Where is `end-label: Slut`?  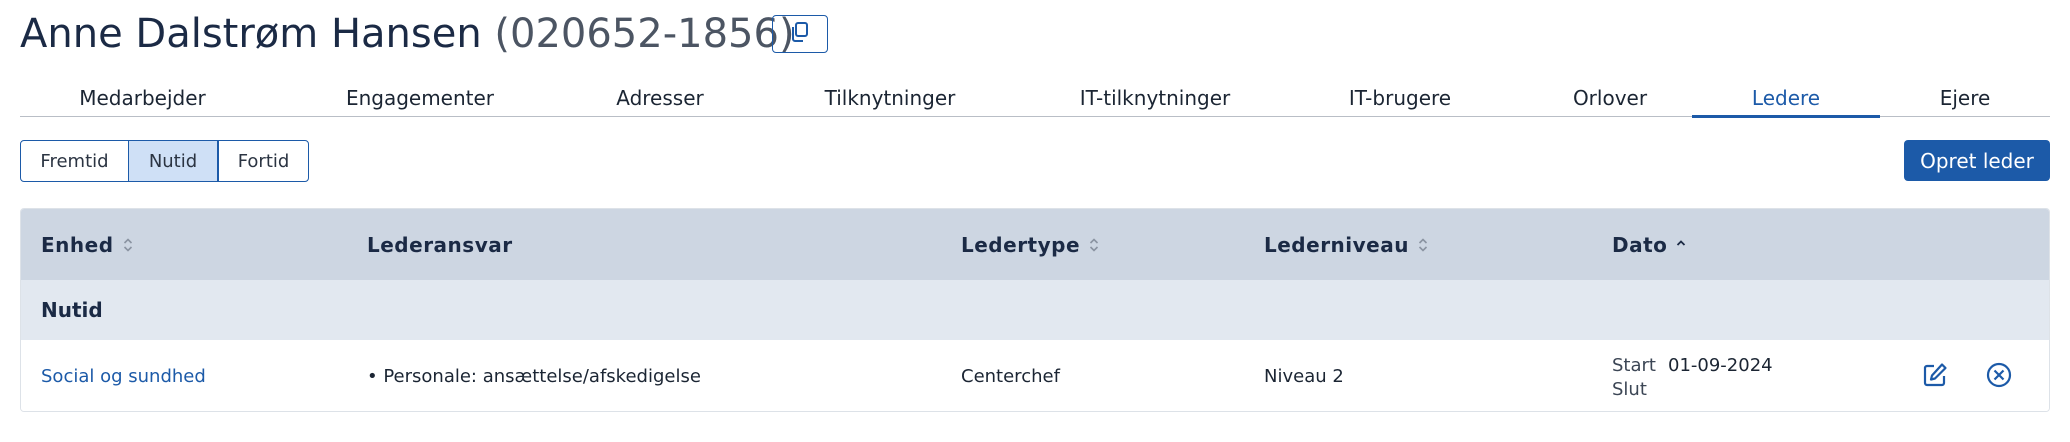 end-label: Slut is located at coordinates (1629, 389).